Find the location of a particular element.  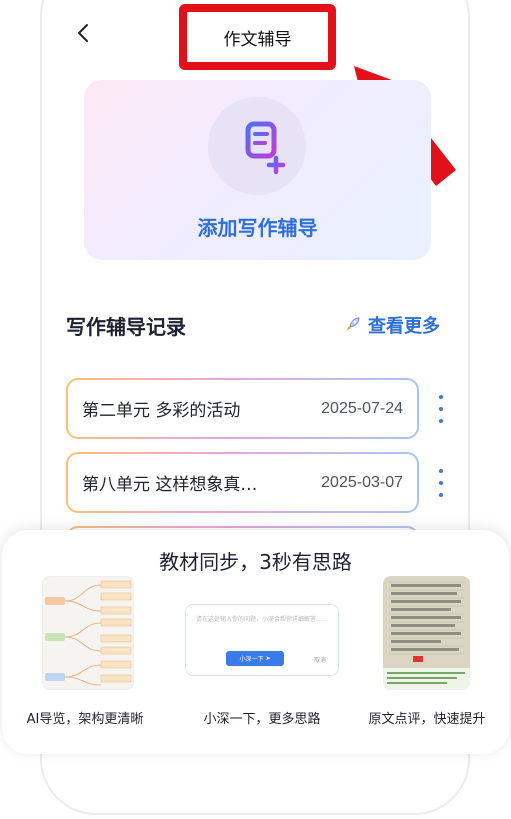

chevron-left-icon is located at coordinates (83, 33).